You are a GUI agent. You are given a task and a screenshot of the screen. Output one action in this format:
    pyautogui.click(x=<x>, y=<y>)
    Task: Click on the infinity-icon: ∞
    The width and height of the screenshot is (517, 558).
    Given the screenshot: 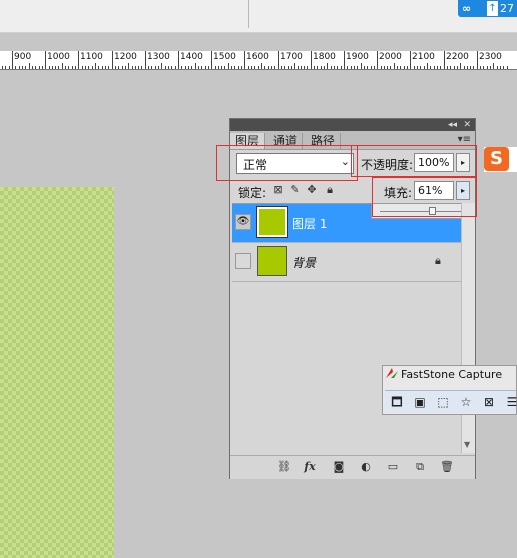 What is the action you would take?
    pyautogui.click(x=467, y=8)
    